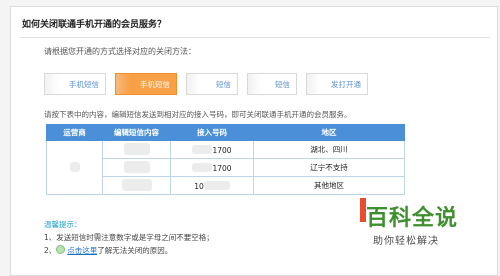 Image resolution: width=500 pixels, height=276 pixels. Describe the element at coordinates (94, 25) in the screenshot. I see `question-title: 如何关闭联通手机开通的会员服务？` at that location.